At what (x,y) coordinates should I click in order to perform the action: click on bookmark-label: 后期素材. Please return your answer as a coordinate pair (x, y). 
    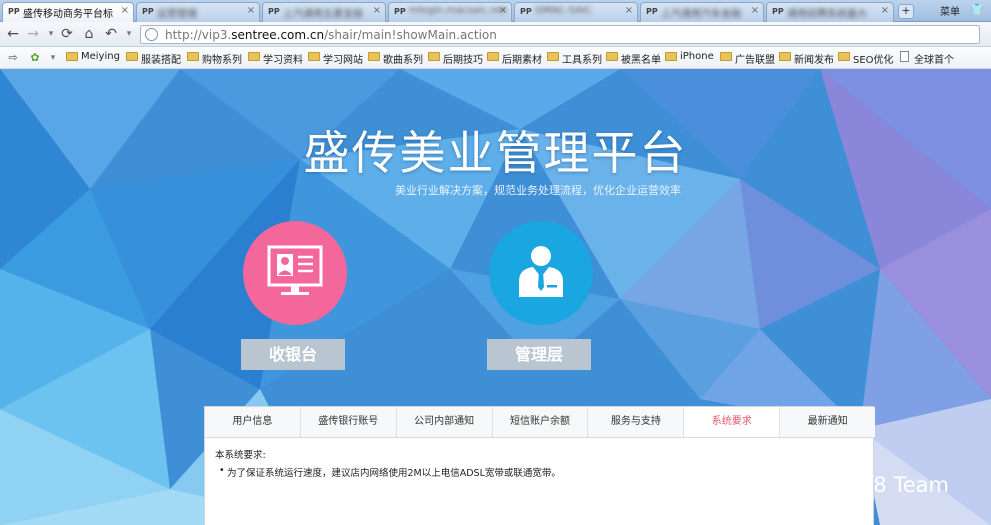
    Looking at the image, I should click on (522, 60).